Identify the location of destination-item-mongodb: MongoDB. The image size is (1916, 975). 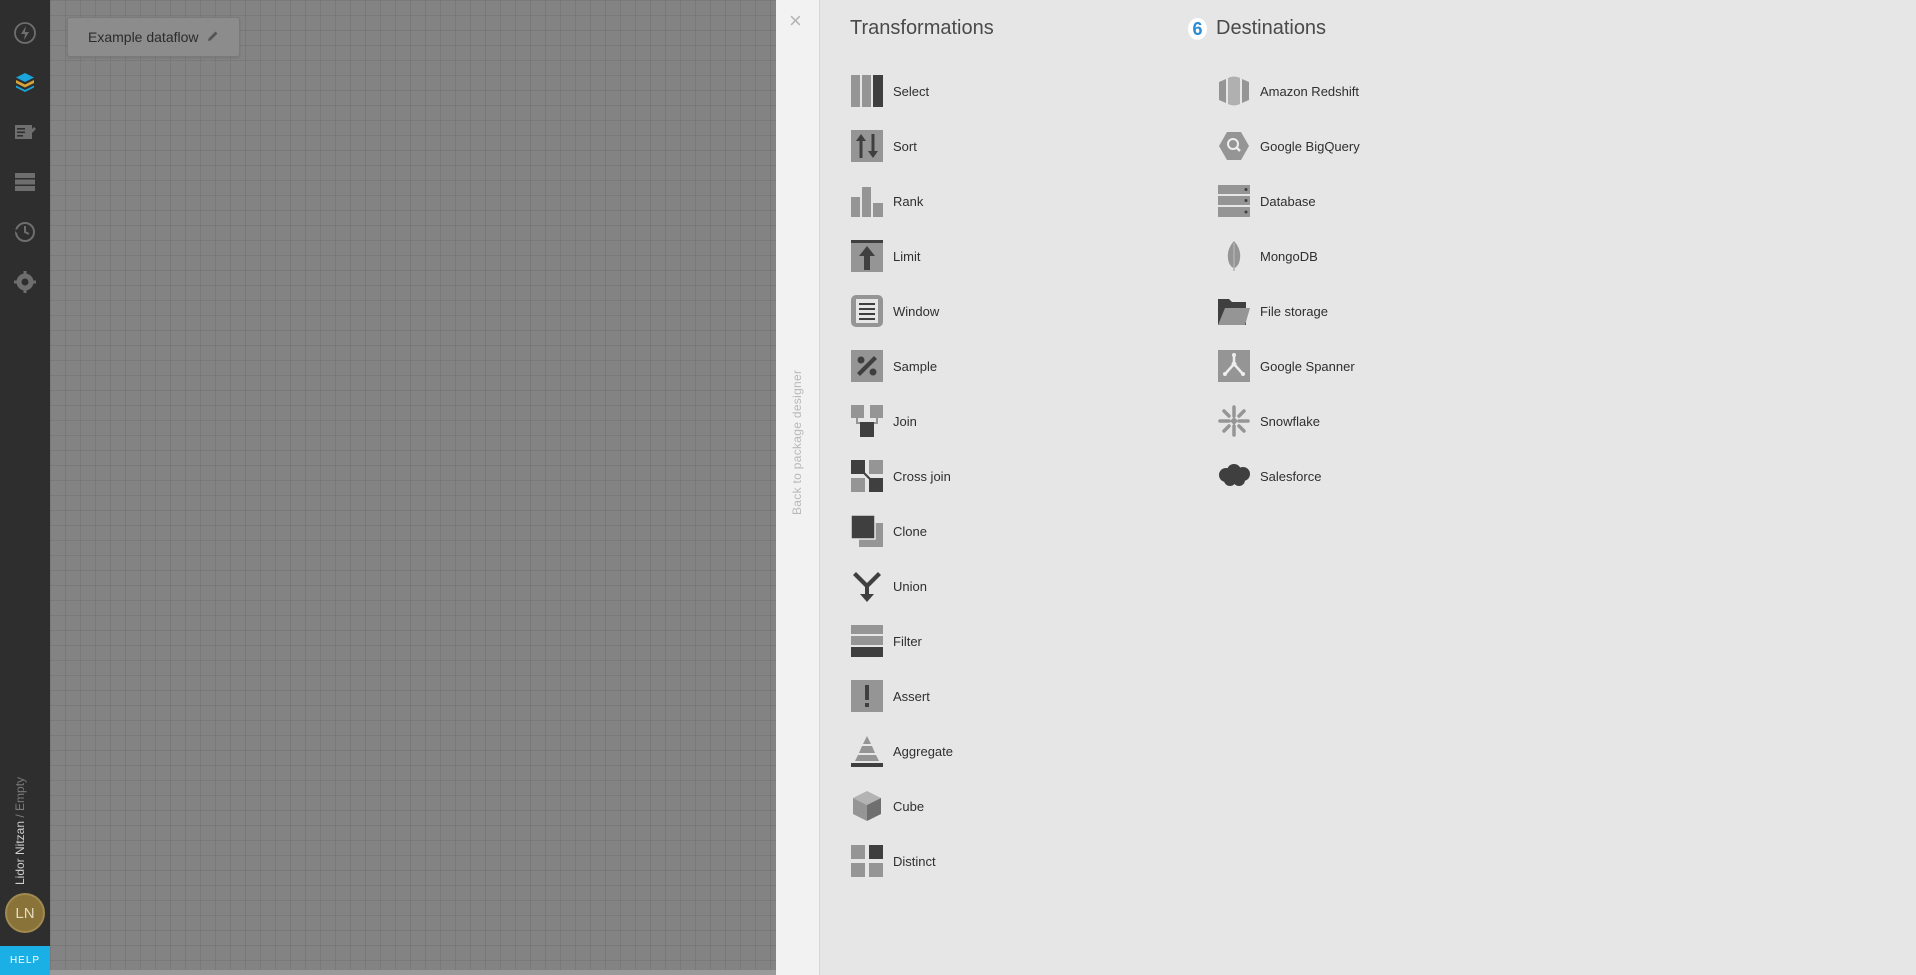
(1267, 256).